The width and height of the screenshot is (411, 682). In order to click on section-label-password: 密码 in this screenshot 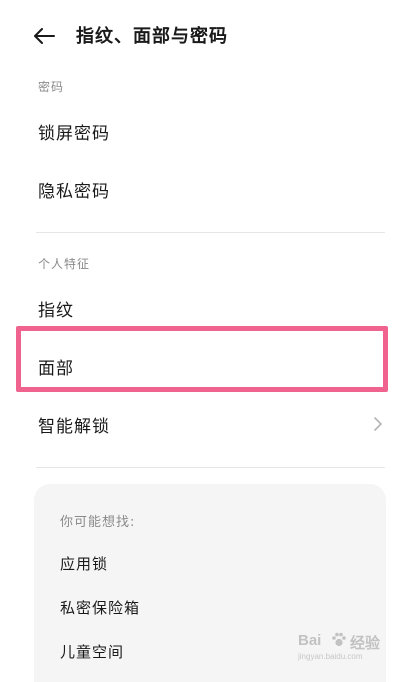, I will do `click(51, 87)`.